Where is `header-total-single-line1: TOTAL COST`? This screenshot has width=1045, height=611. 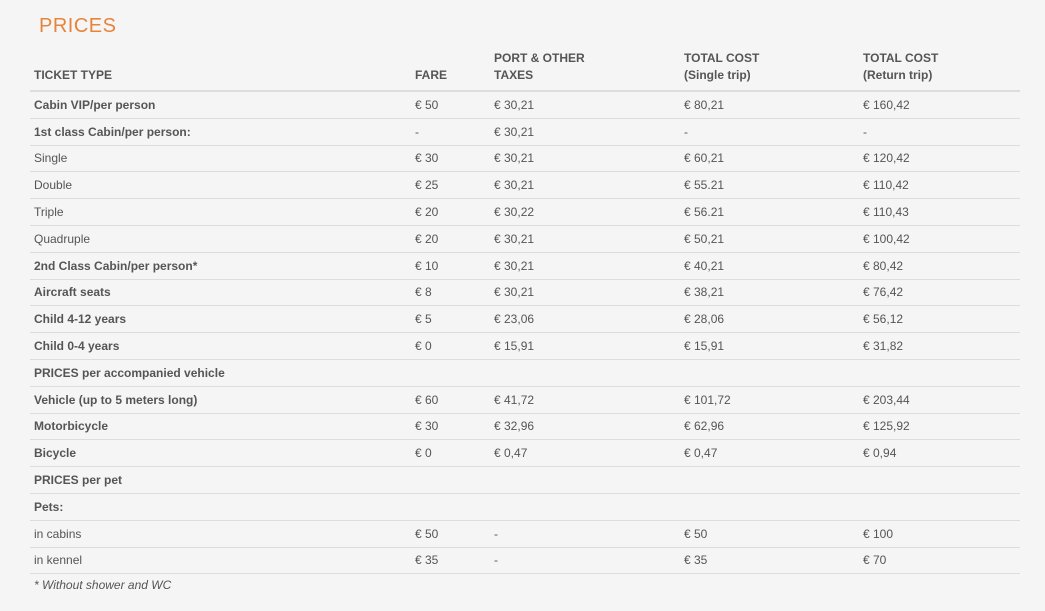
header-total-single-line1: TOTAL COST is located at coordinates (722, 58).